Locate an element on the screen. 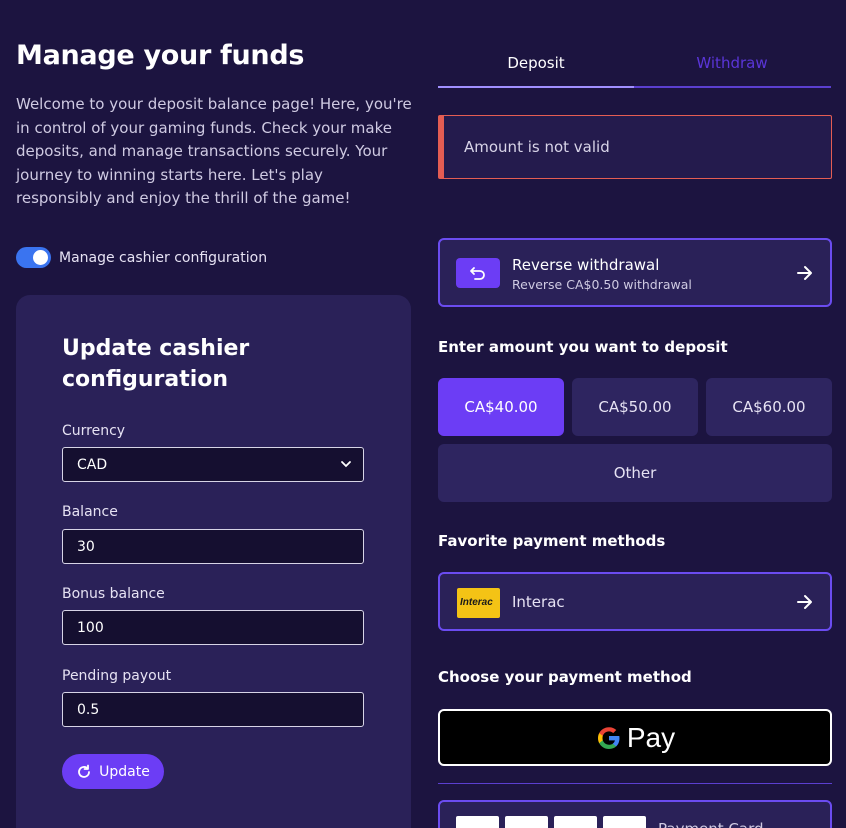 The width and height of the screenshot is (846, 828). balance-label: Balance is located at coordinates (90, 512).